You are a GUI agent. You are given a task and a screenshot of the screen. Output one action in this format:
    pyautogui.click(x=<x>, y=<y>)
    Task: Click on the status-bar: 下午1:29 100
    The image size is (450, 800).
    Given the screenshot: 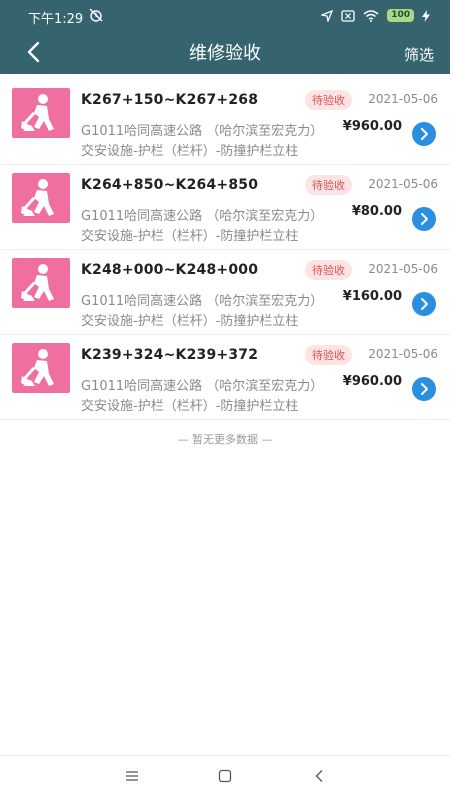 What is the action you would take?
    pyautogui.click(x=225, y=16)
    